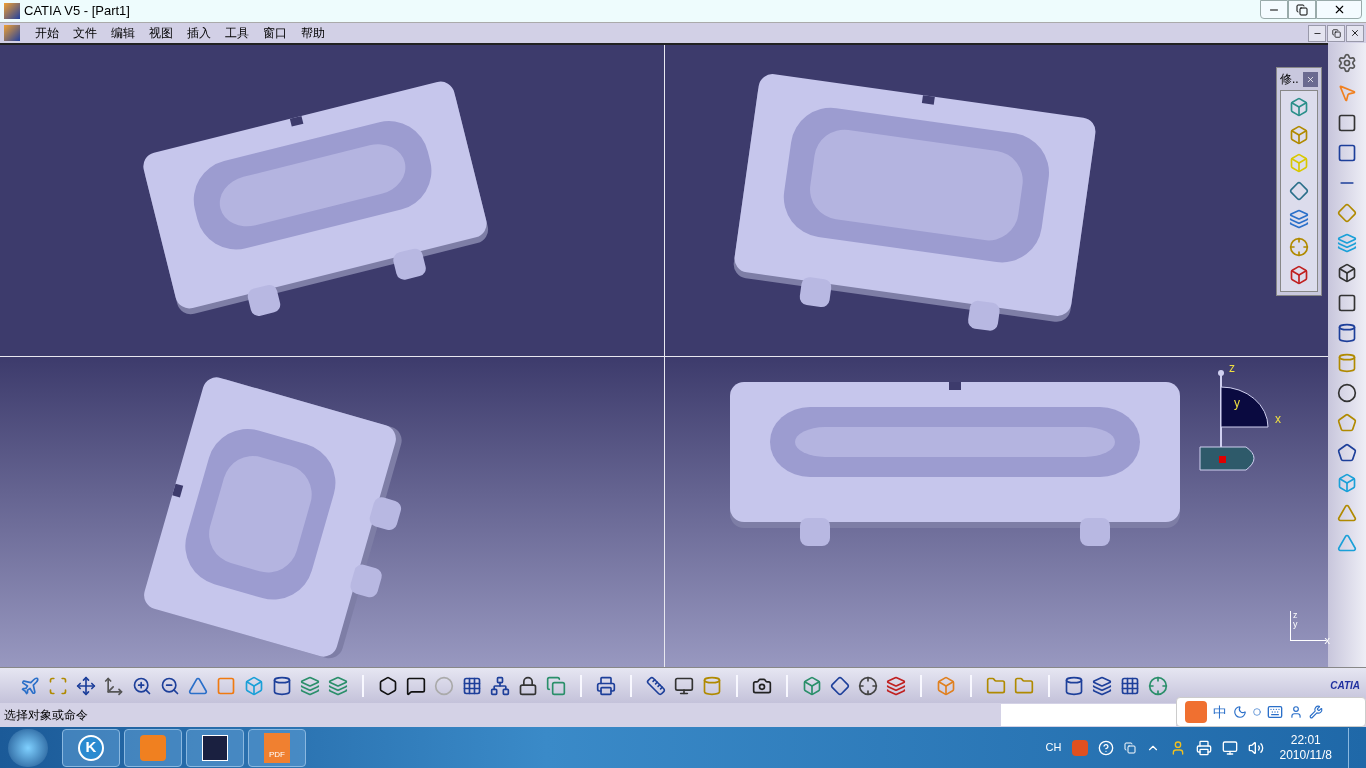 This screenshot has height=768, width=1366. Describe the element at coordinates (868, 685) in the screenshot. I see `target-icon` at that location.